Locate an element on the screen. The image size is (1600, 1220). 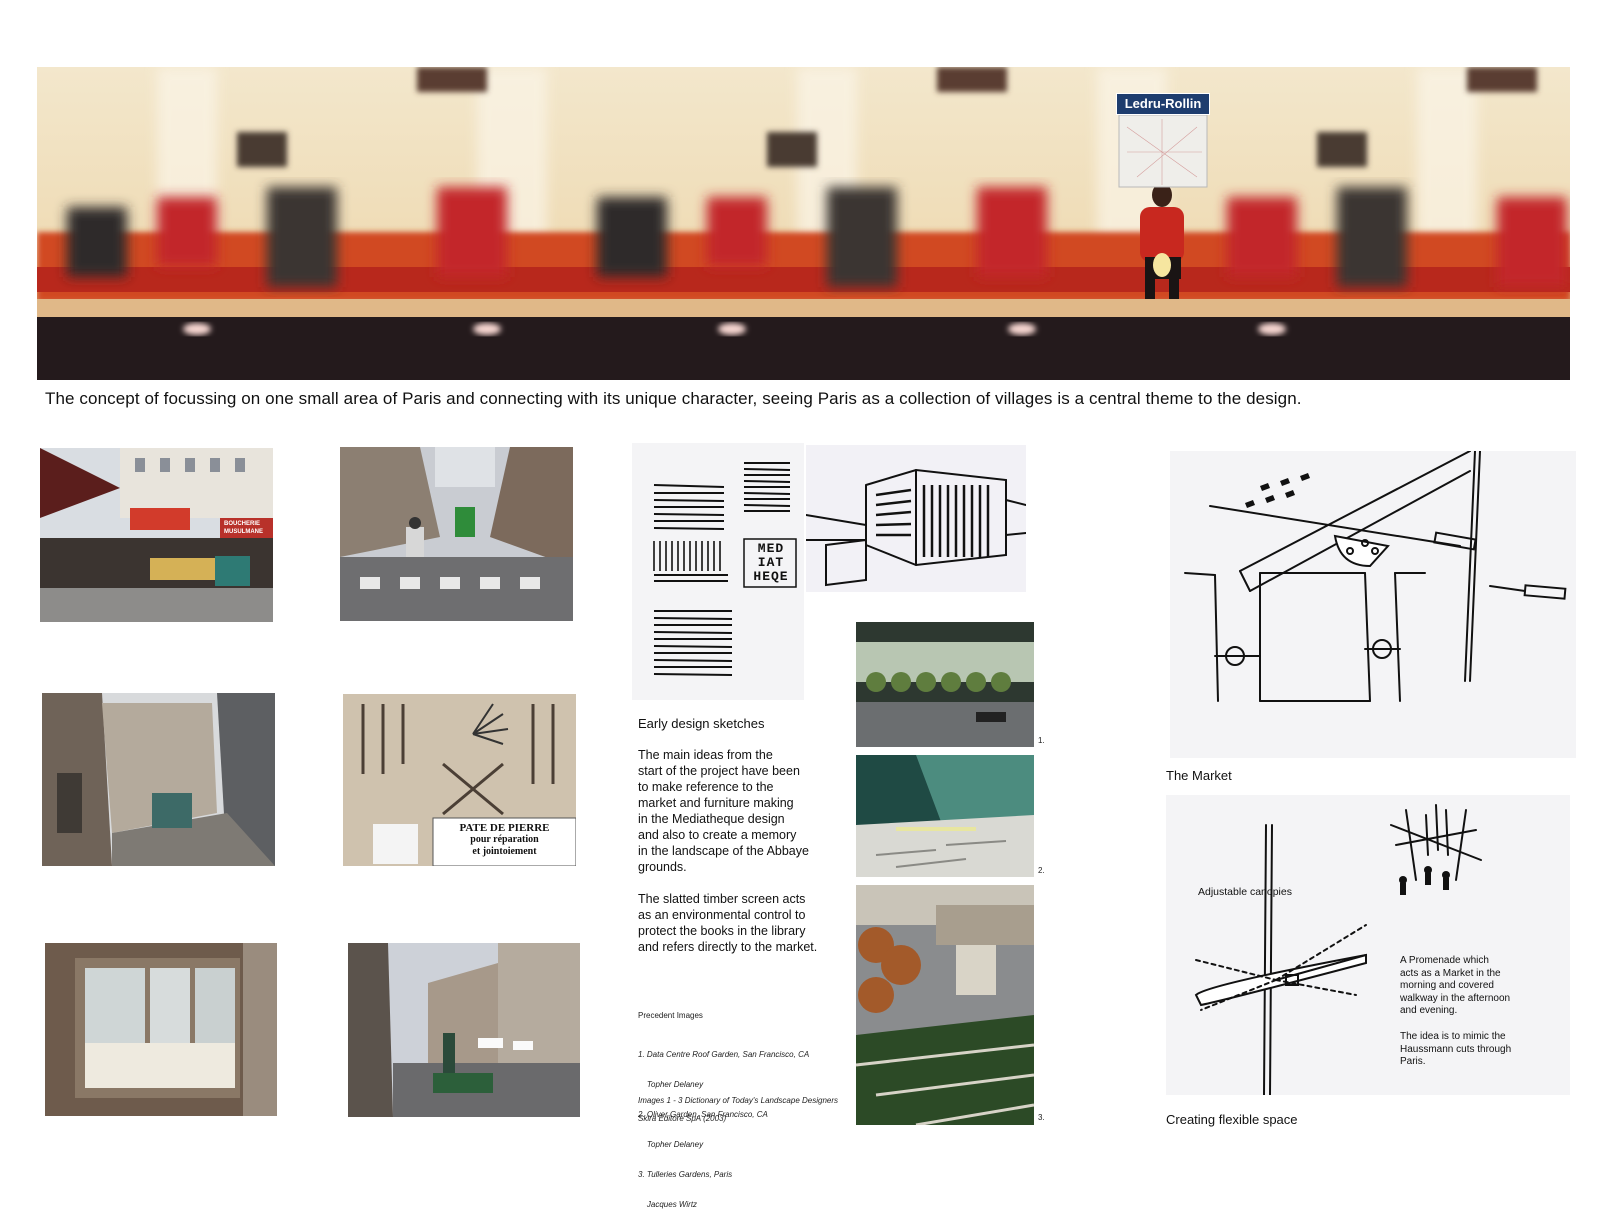
promenade-line3: morning and covered is located at coordinates (1447, 985).